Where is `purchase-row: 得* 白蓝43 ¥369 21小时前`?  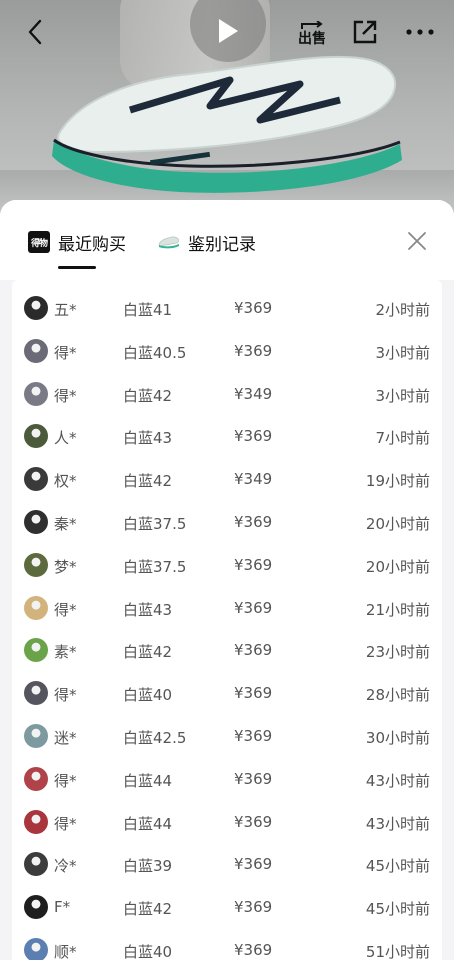 purchase-row: 得* 白蓝43 ¥369 21小时前 is located at coordinates (227, 608).